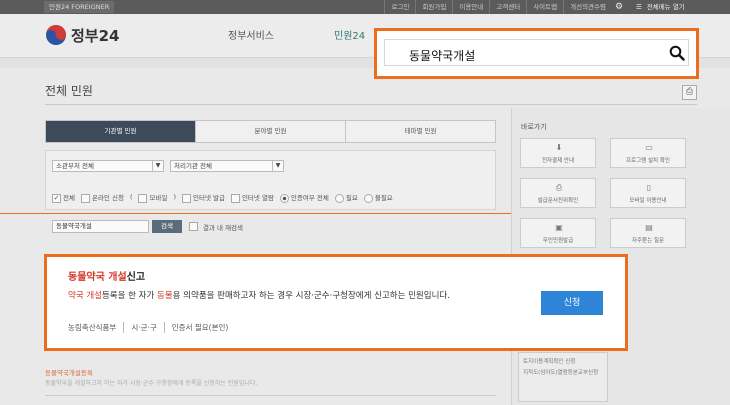 The height and width of the screenshot is (405, 730). Describe the element at coordinates (69, 198) in the screenshot. I see `check-all-label: 전체` at that location.